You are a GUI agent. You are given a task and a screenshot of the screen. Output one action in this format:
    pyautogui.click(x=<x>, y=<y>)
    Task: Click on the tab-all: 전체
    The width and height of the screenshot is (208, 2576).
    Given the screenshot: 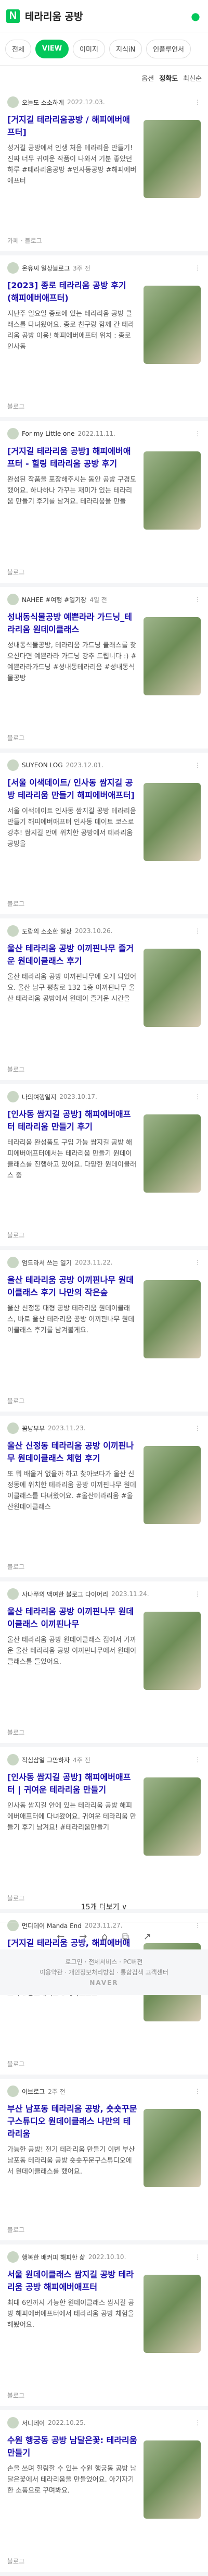 What is the action you would take?
    pyautogui.click(x=18, y=48)
    